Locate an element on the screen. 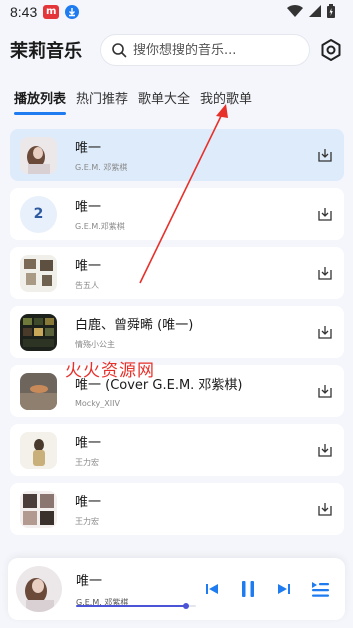  watermark-text: 火火资源网 is located at coordinates (110, 371).